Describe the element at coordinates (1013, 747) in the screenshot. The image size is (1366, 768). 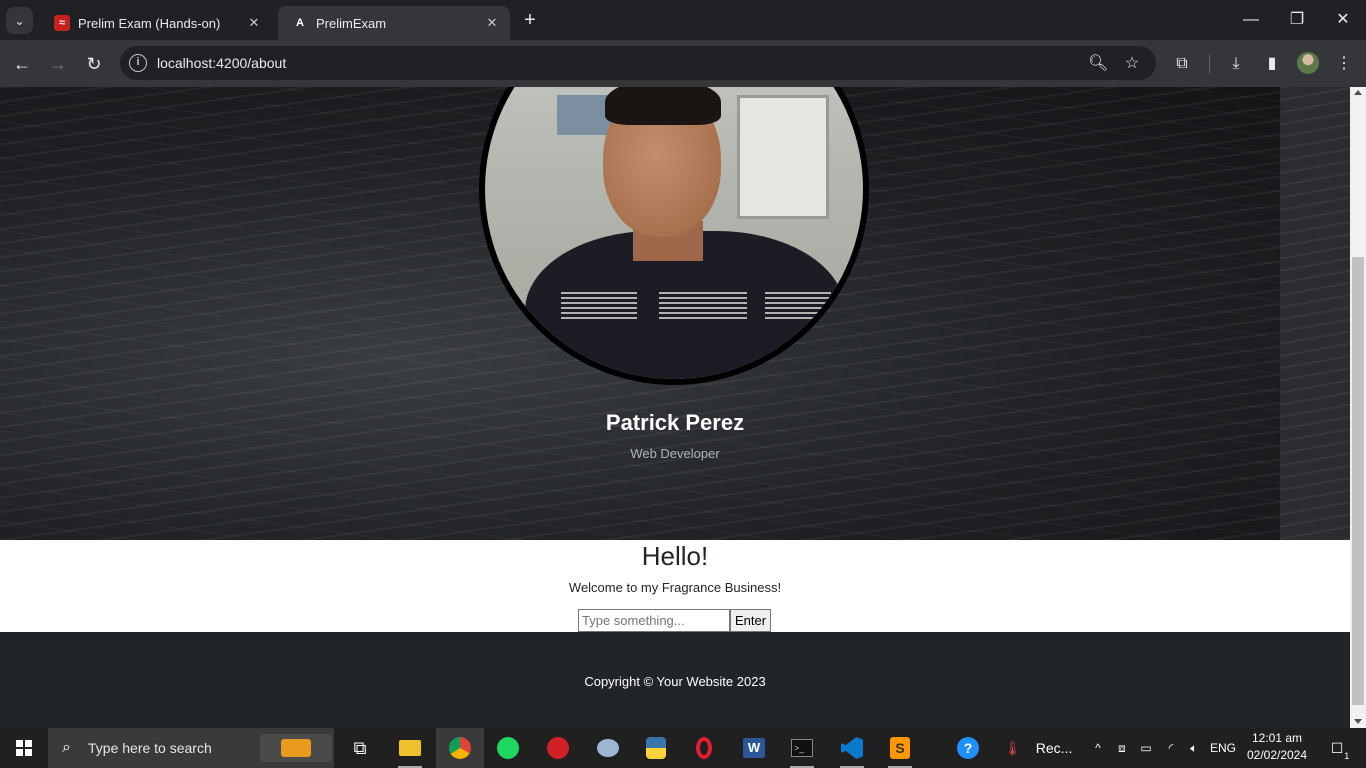
I see `thermometer-icon: 🌡︎` at that location.